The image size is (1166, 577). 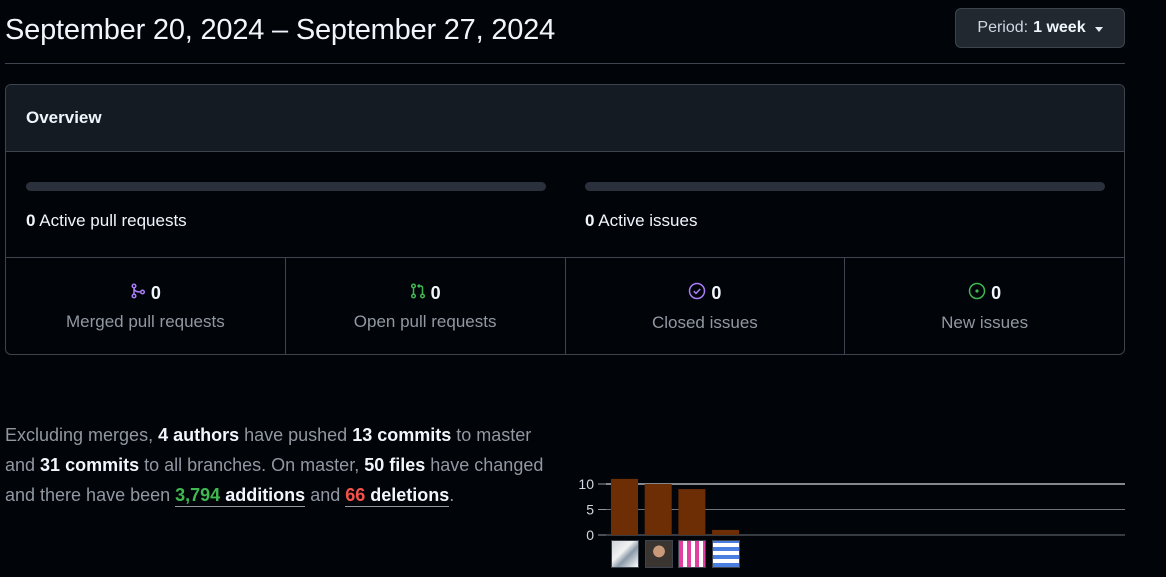 What do you see at coordinates (395, 465) in the screenshot?
I see `files-count: 50 files` at bounding box center [395, 465].